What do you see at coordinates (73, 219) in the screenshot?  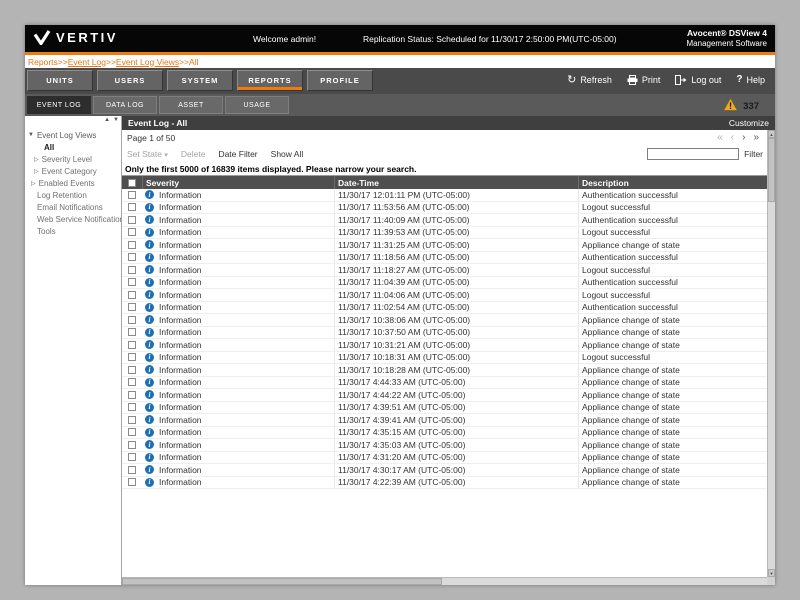 I see `sidebar-item-web-service-notifications: Web Service Notifications` at bounding box center [73, 219].